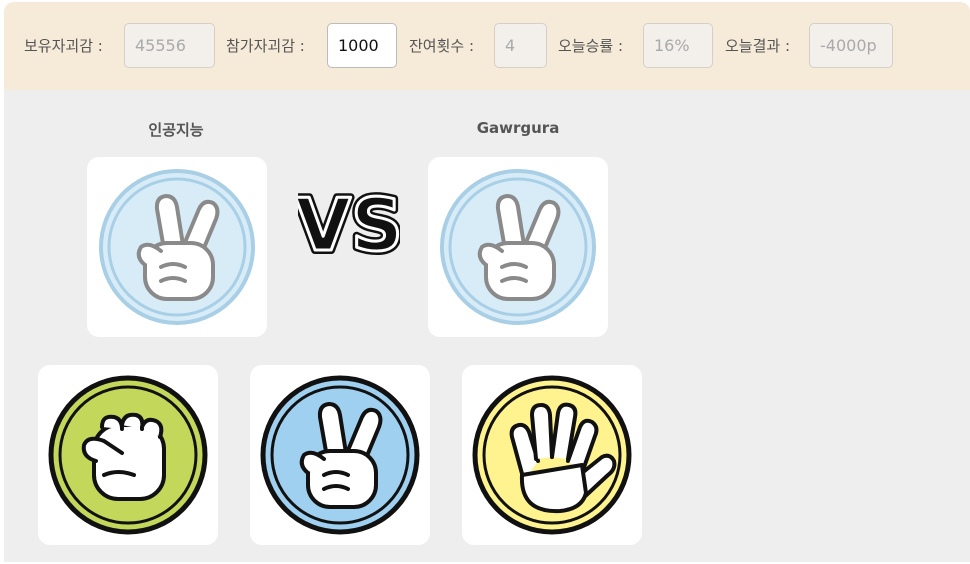  I want to click on paper-hand-icon, so click(552, 455).